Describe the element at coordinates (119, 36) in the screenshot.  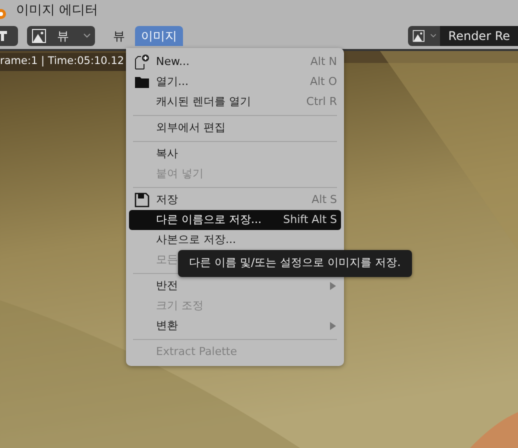
I see `menu-item: 뷰` at that location.